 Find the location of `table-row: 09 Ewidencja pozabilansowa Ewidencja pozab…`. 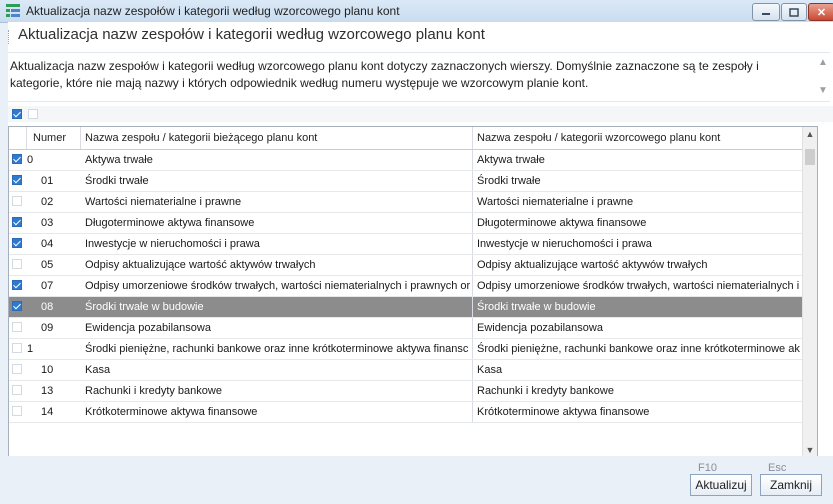

table-row: 09 Ewidencja pozabilansowa Ewidencja pozab… is located at coordinates (413, 328).